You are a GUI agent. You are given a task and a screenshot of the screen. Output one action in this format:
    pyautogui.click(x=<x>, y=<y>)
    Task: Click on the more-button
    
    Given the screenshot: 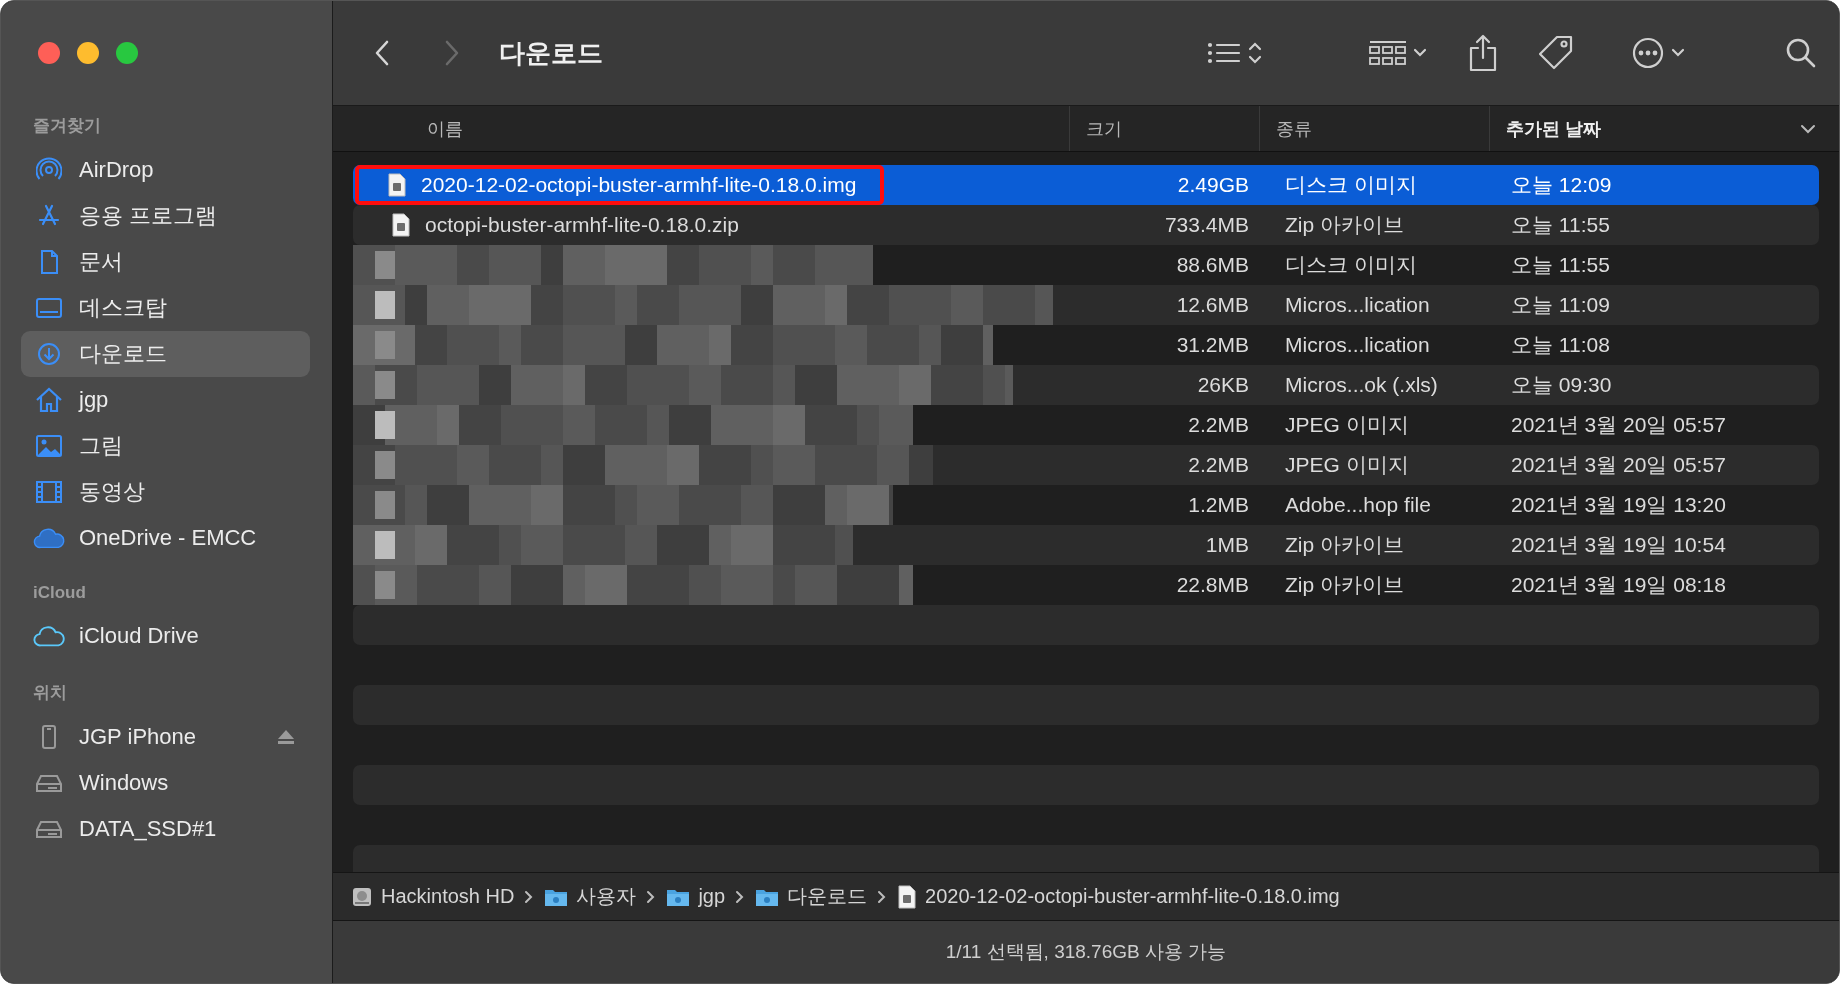 What is the action you would take?
    pyautogui.click(x=1659, y=53)
    